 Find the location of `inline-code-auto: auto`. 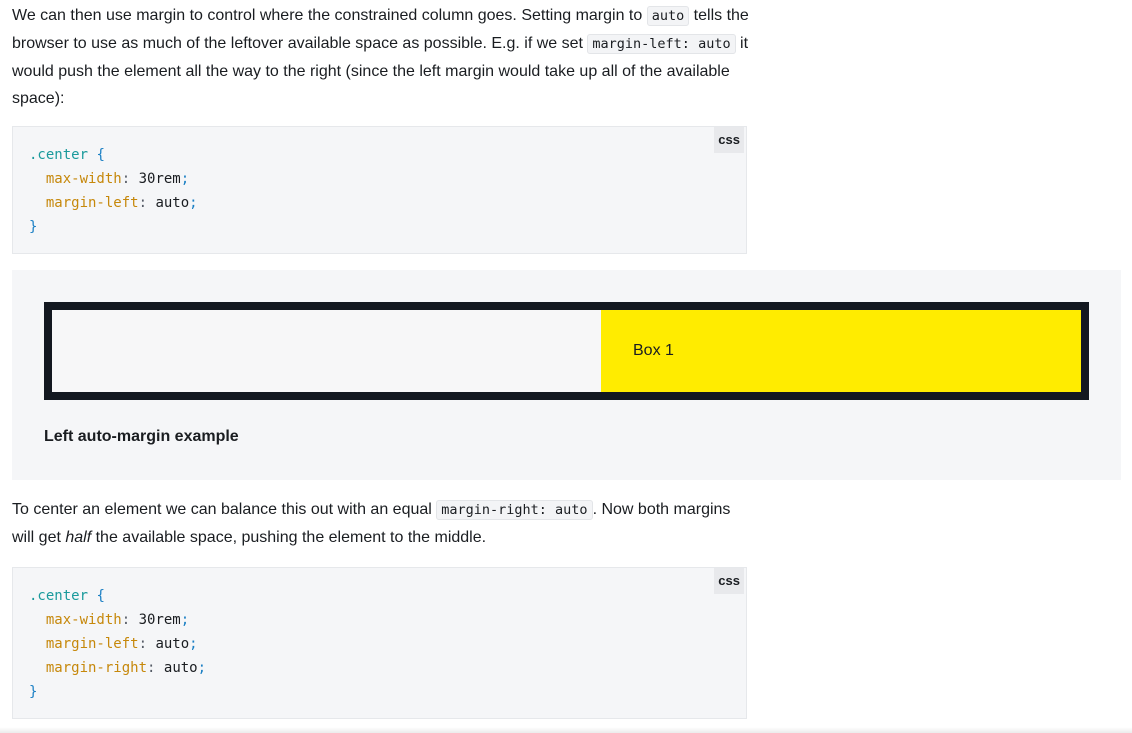

inline-code-auto: auto is located at coordinates (668, 16).